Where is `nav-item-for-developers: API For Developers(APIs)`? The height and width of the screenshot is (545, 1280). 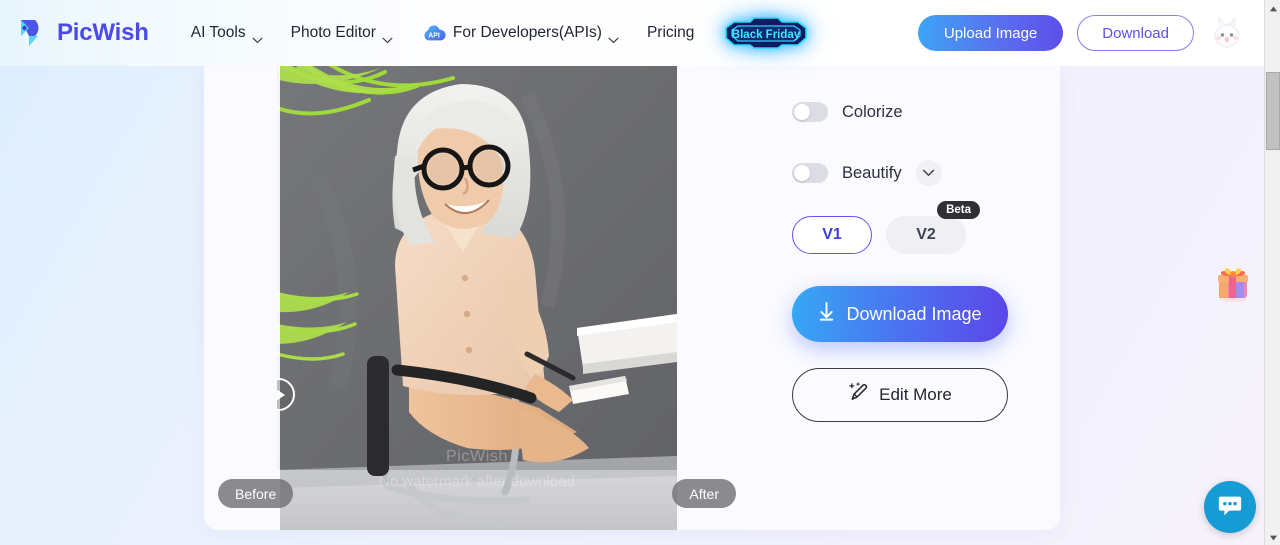 nav-item-for-developers: API For Developers(APIs) is located at coordinates (520, 33).